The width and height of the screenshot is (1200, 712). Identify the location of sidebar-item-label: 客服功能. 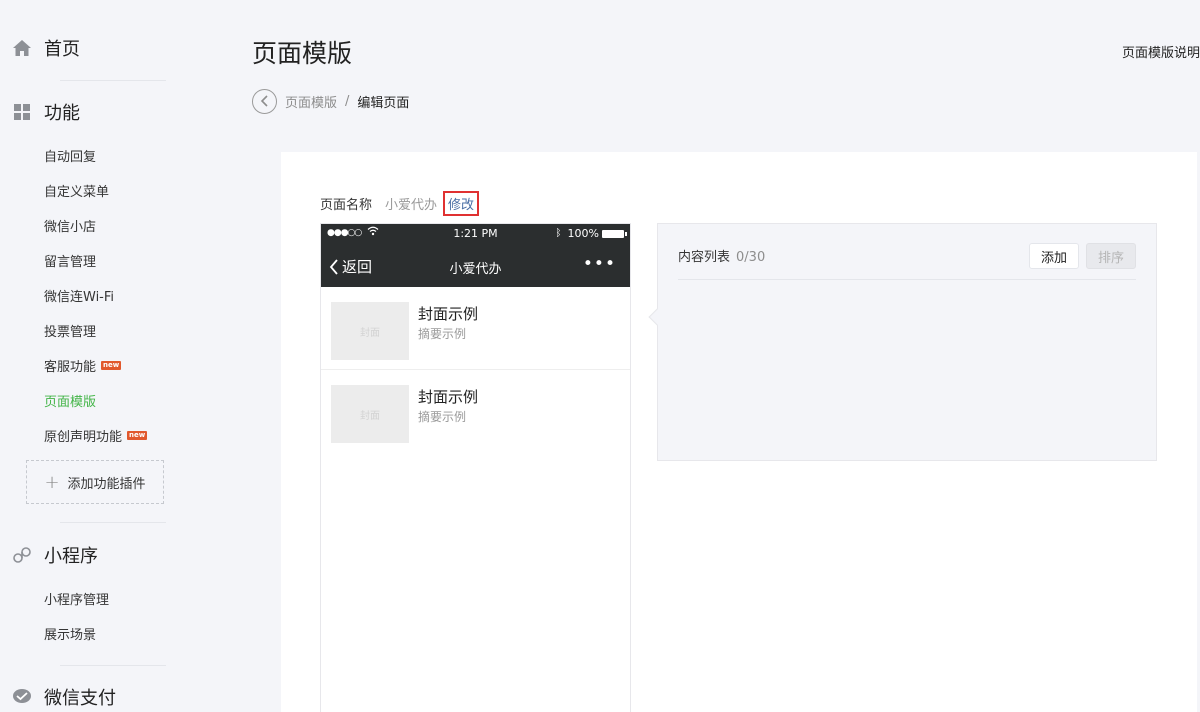
(70, 367).